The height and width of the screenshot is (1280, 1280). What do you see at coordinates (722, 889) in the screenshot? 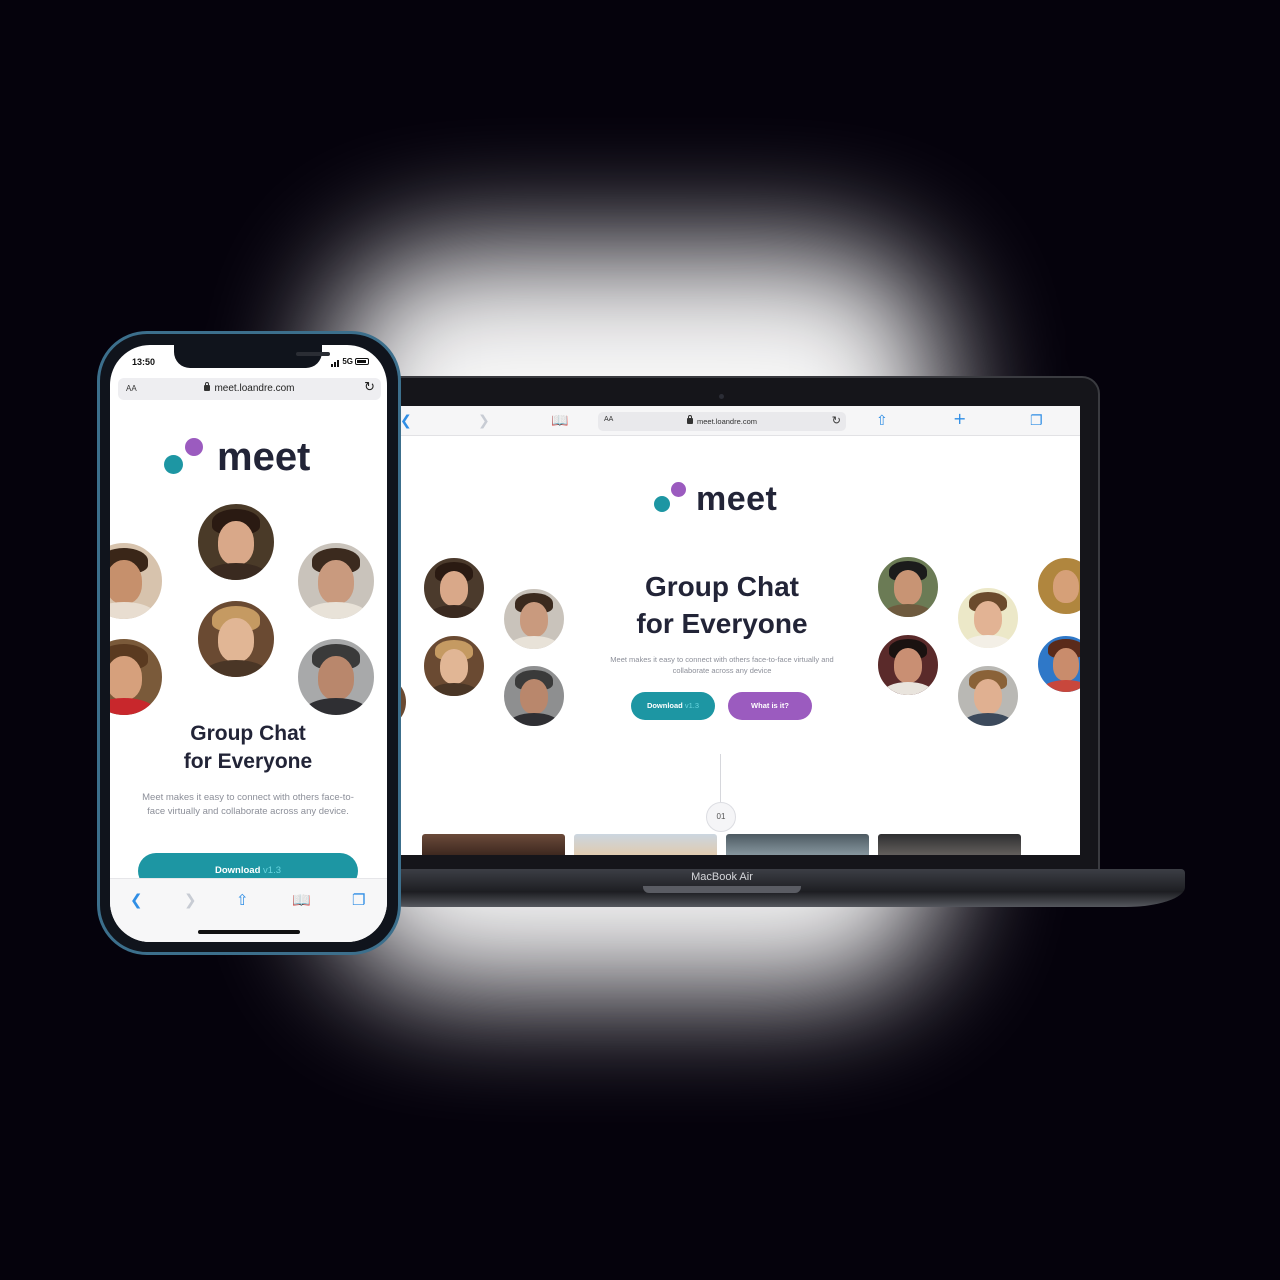
I see `laptop-hinge-notch` at bounding box center [722, 889].